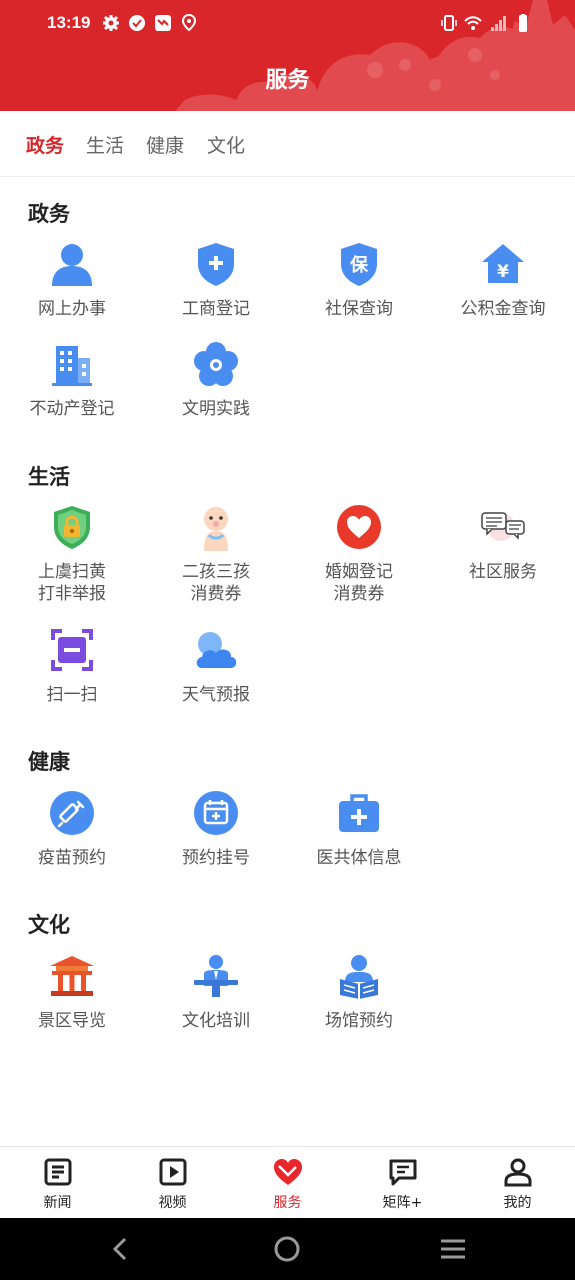  What do you see at coordinates (111, 23) in the screenshot?
I see `settings-gear-icon` at bounding box center [111, 23].